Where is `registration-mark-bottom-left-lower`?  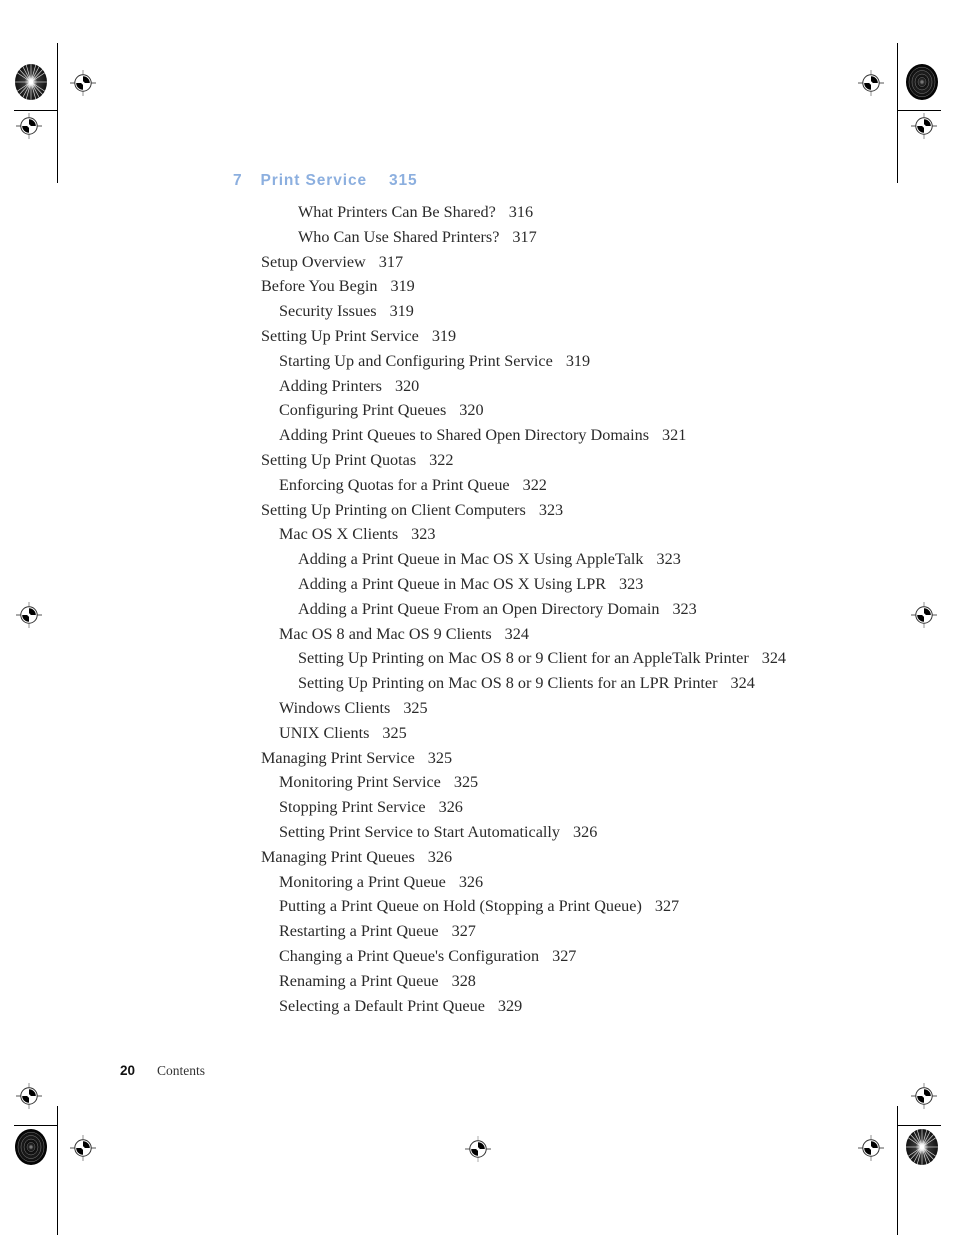
registration-mark-bottom-left-lower is located at coordinates (83, 1148).